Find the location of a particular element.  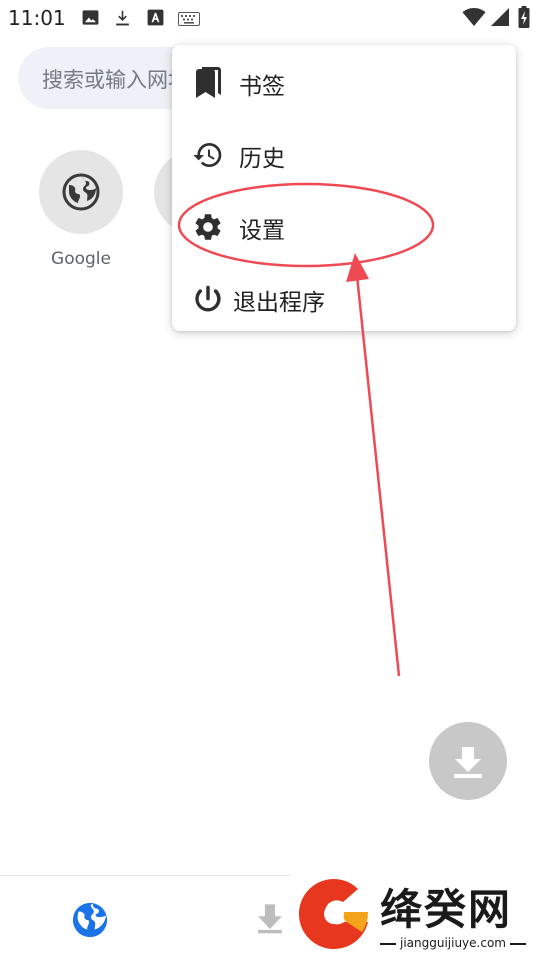

status-bar: 11:01 is located at coordinates (270, 19).